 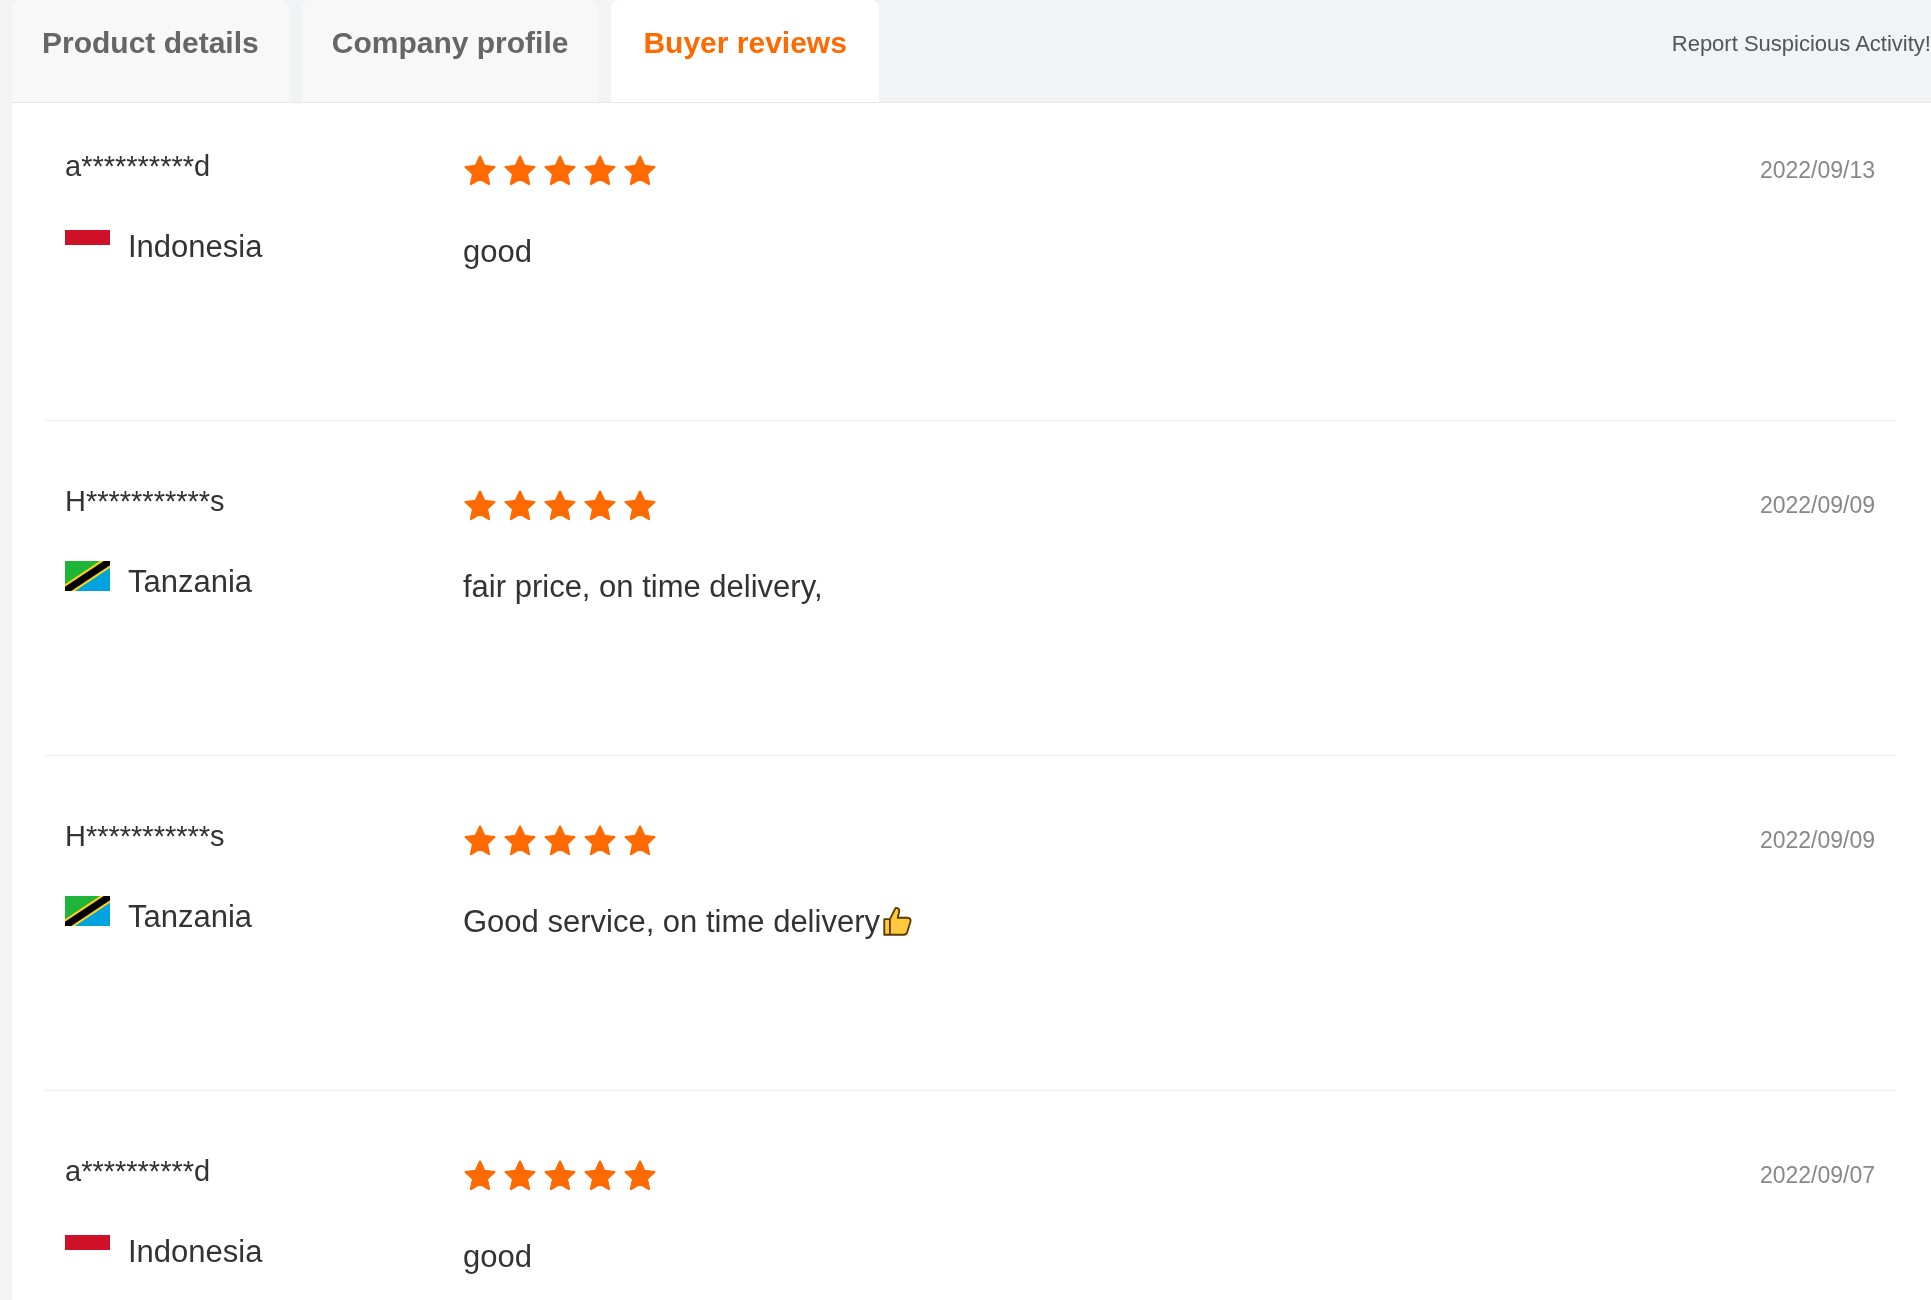 What do you see at coordinates (643, 587) in the screenshot?
I see `review-comment: fair price, on time delivery,` at bounding box center [643, 587].